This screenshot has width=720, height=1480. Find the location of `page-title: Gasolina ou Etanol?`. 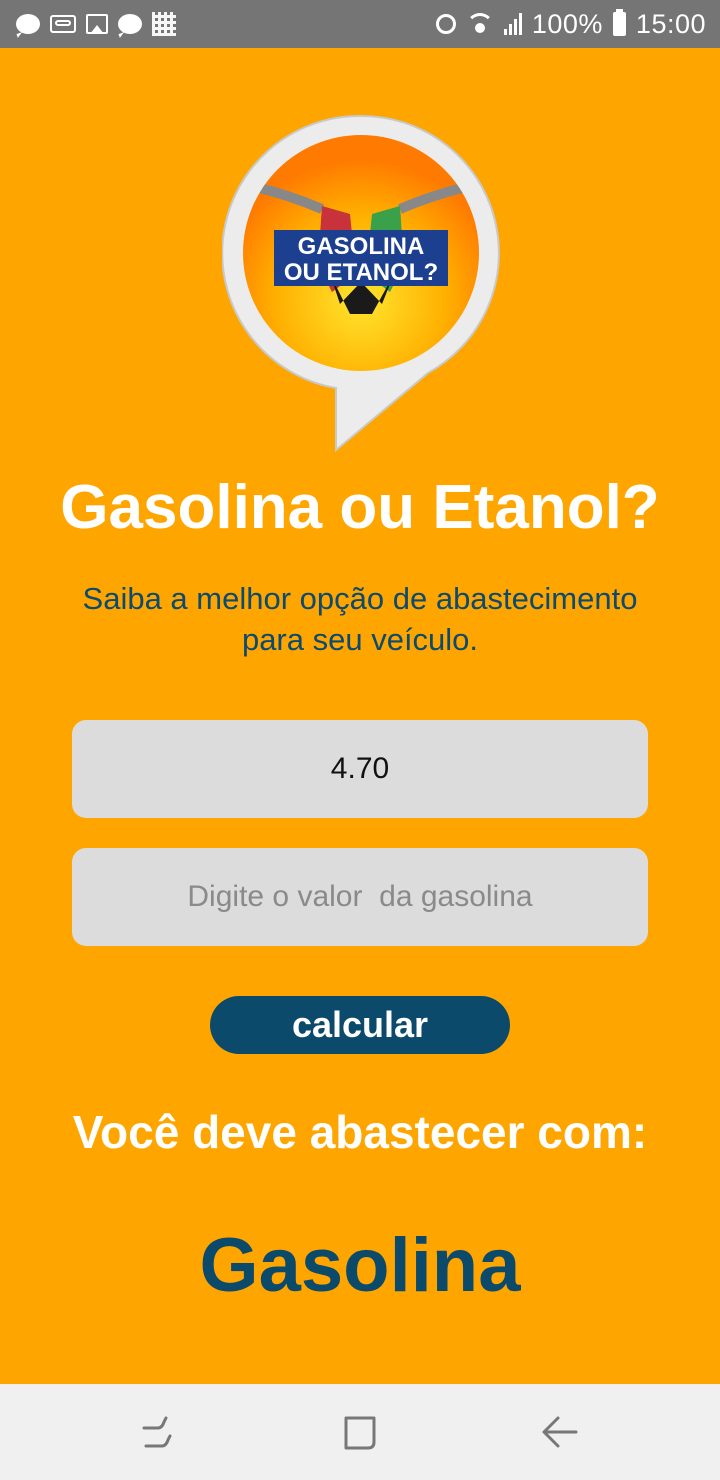

page-title: Gasolina ou Etanol? is located at coordinates (360, 507).